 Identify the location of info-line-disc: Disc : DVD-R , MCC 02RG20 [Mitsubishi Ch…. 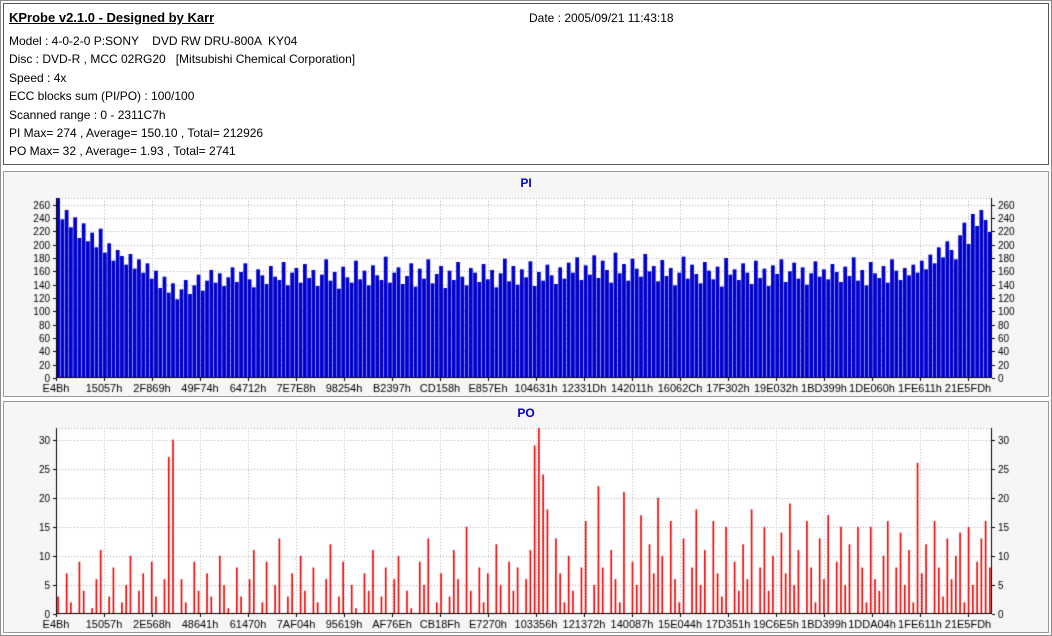
(182, 59).